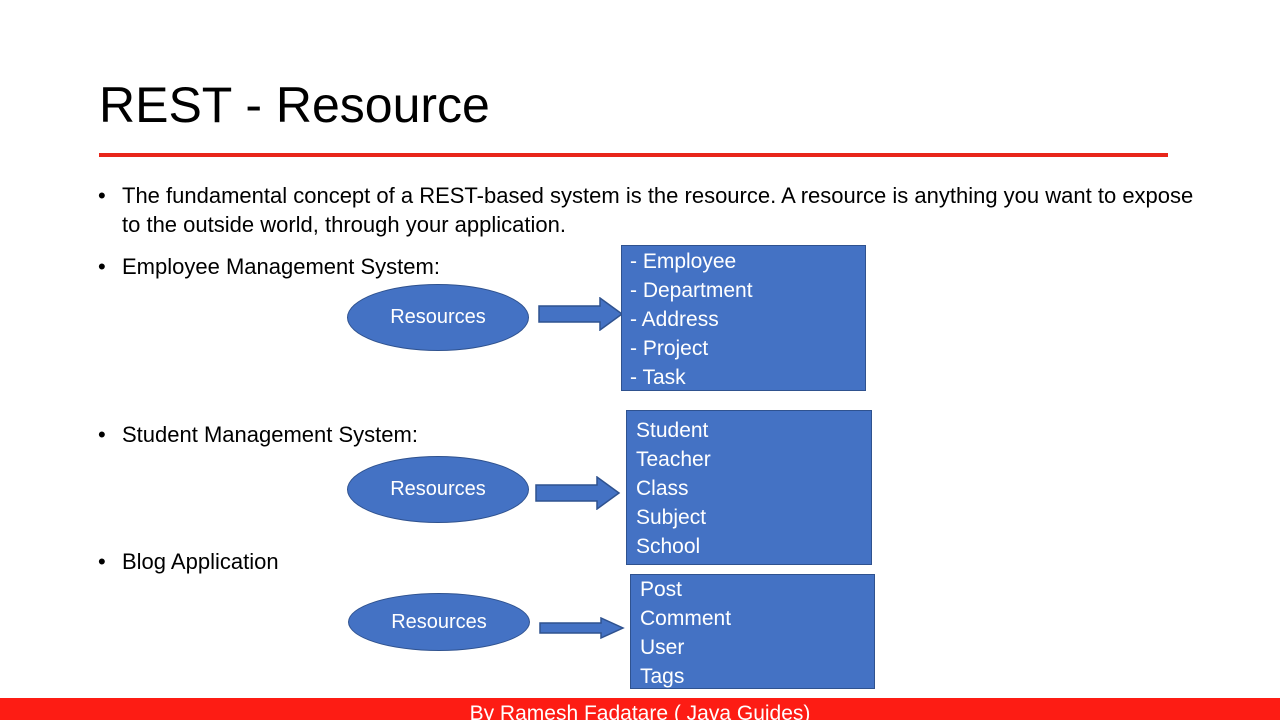 Image resolution: width=1280 pixels, height=720 pixels. I want to click on footer-credit: By Ramesh Fadatare ( Java Guides), so click(640, 711).